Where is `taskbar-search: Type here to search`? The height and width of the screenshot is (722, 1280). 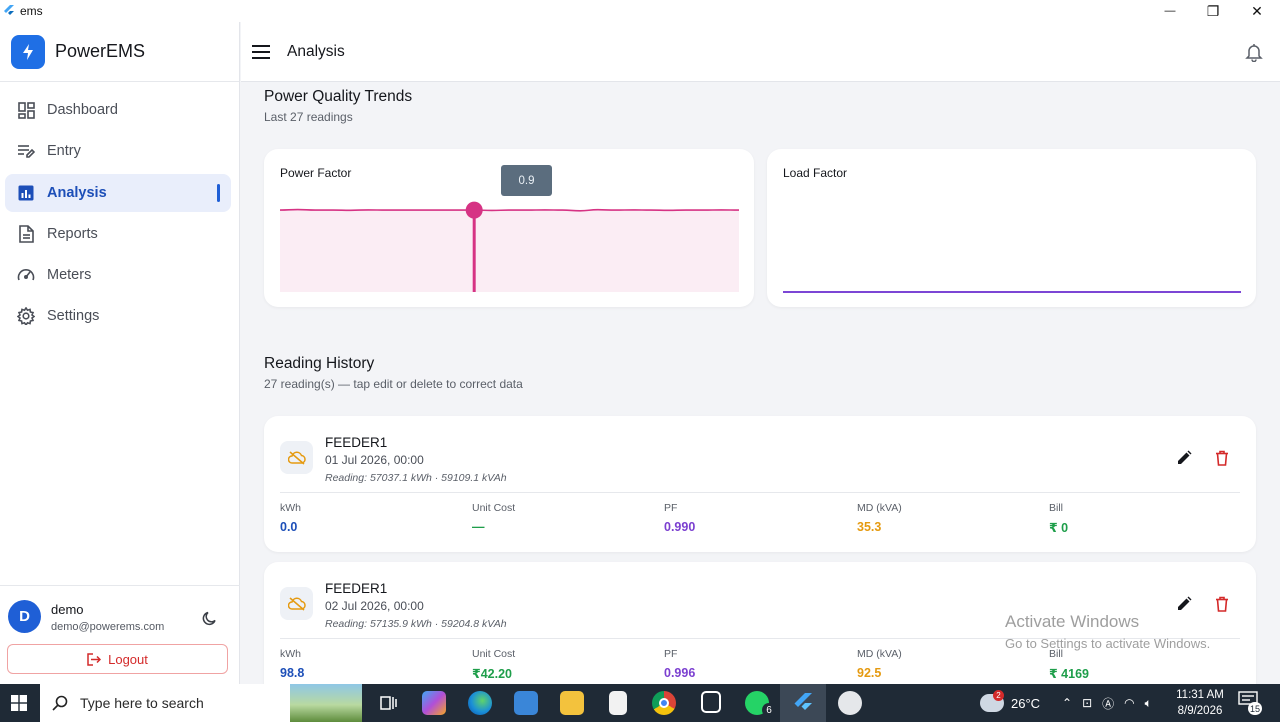 taskbar-search: Type here to search is located at coordinates (201, 703).